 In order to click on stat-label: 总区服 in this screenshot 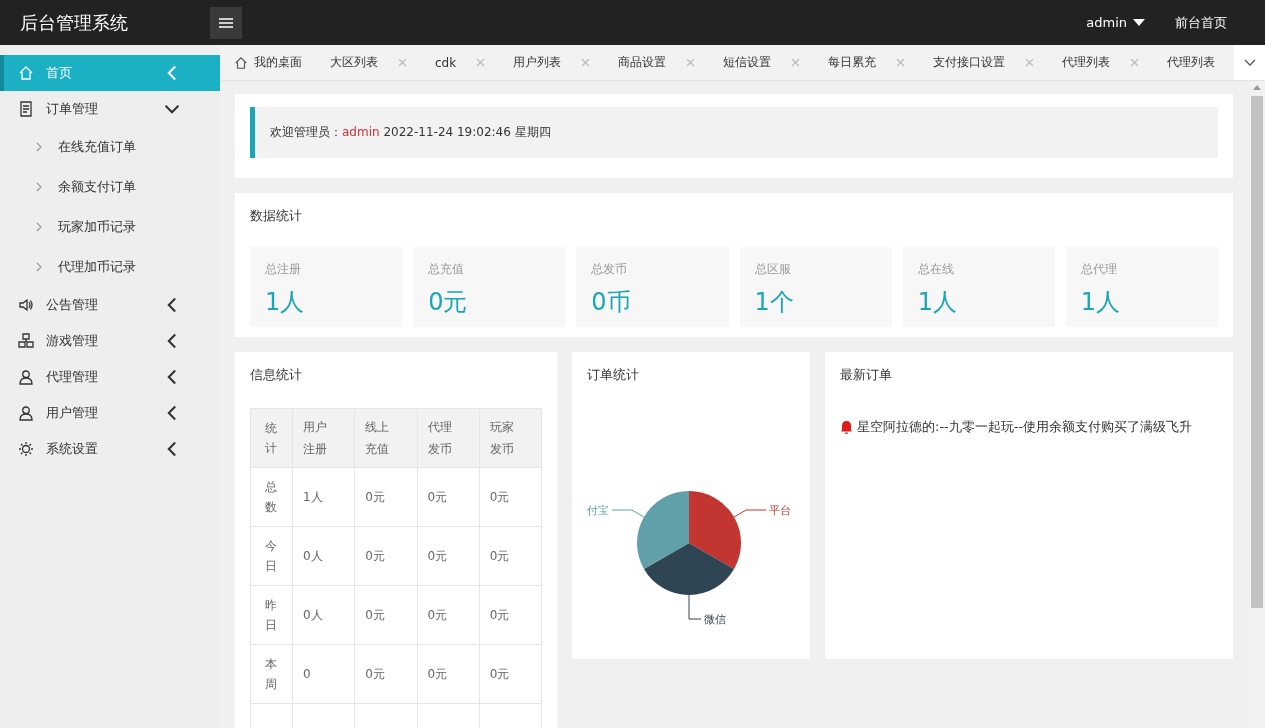, I will do `click(773, 269)`.